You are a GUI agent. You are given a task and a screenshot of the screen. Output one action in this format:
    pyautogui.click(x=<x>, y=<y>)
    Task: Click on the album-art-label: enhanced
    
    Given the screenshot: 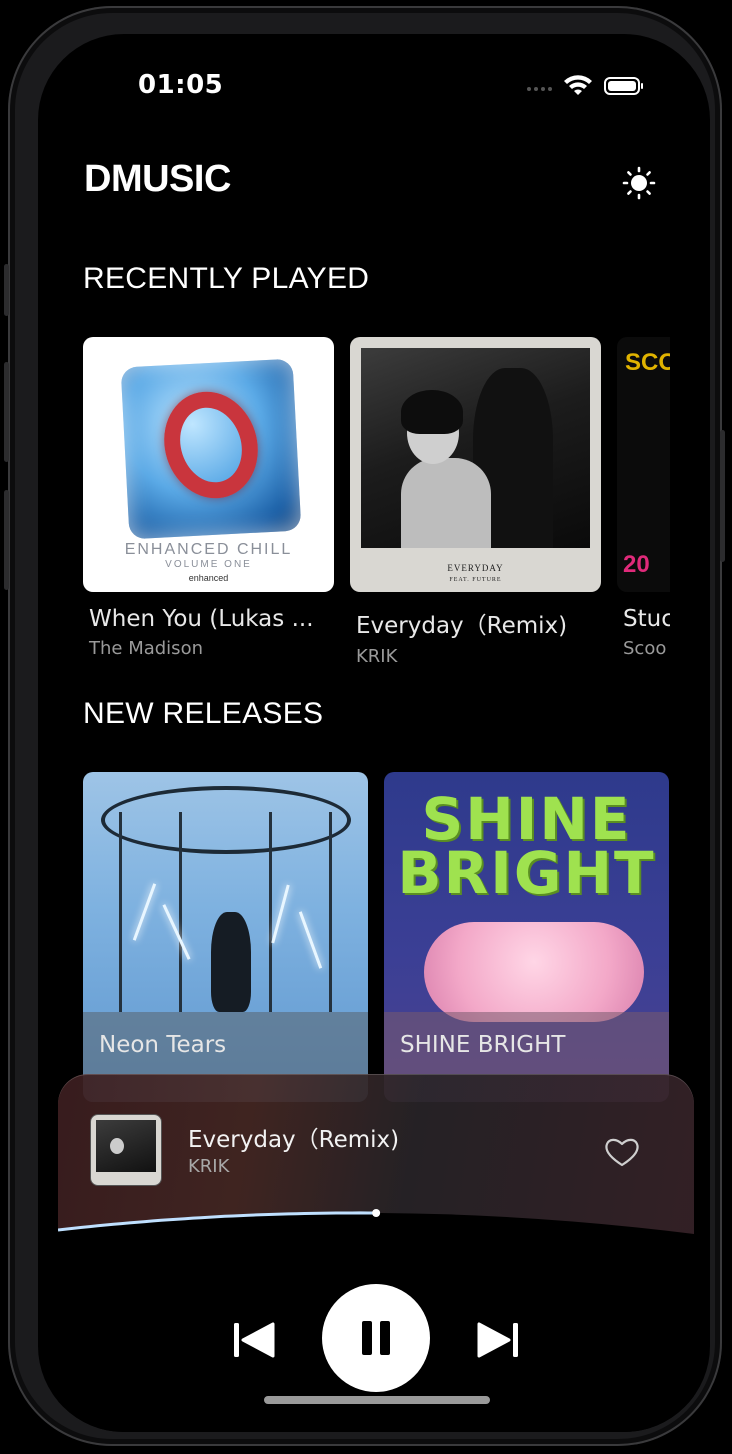 What is the action you would take?
    pyautogui.click(x=208, y=578)
    